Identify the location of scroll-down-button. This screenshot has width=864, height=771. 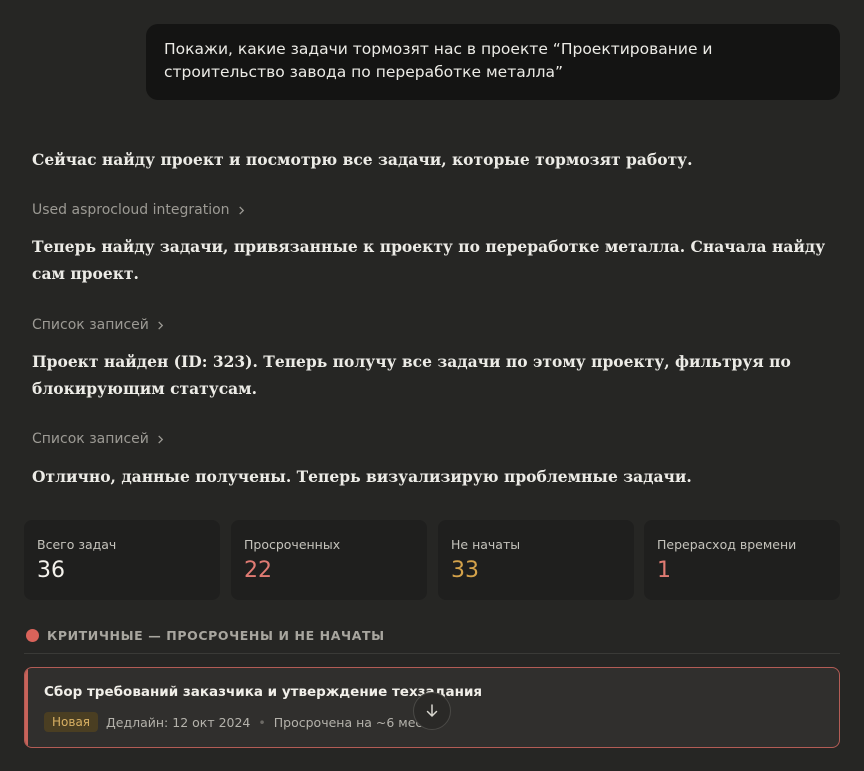
(432, 711).